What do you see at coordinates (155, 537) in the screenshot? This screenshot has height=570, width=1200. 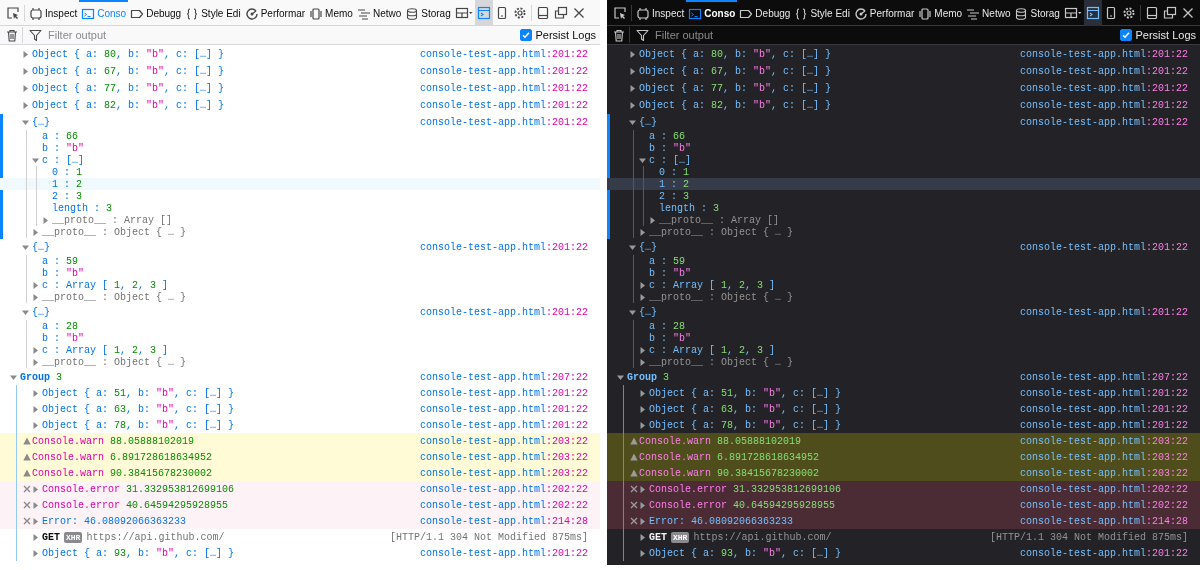 I see `request-url: https://api.github.com/` at bounding box center [155, 537].